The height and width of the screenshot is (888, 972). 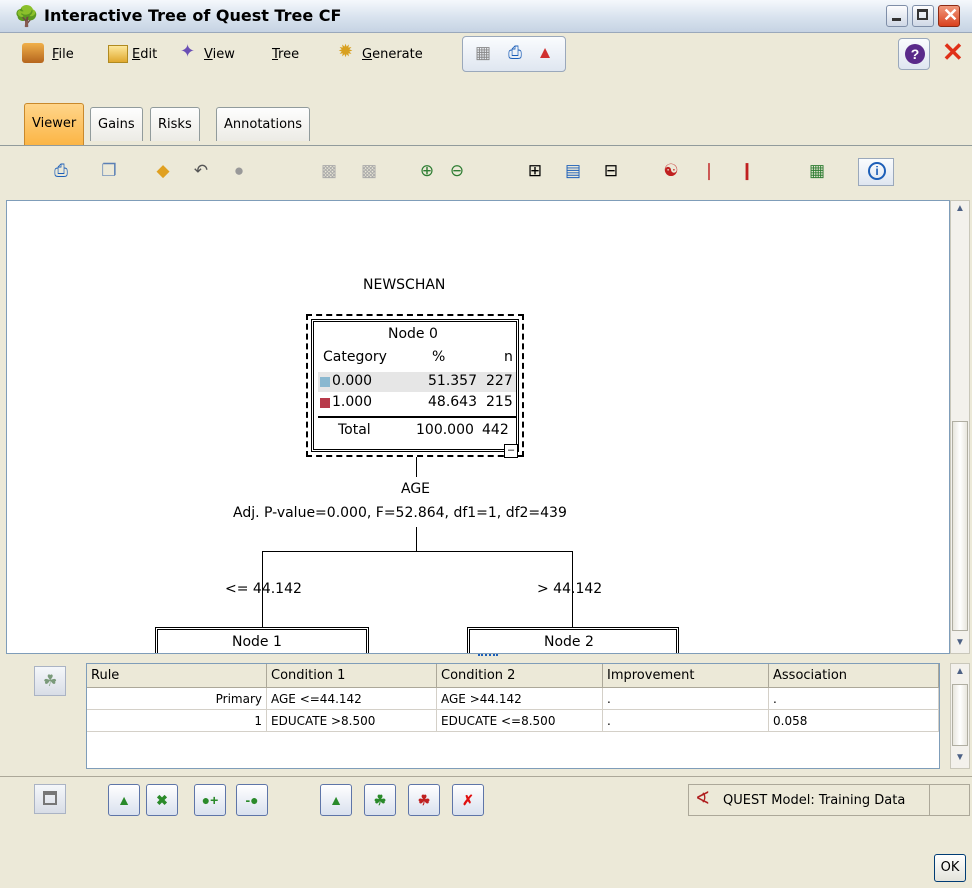 I want to click on total-count: 442, so click(x=495, y=430).